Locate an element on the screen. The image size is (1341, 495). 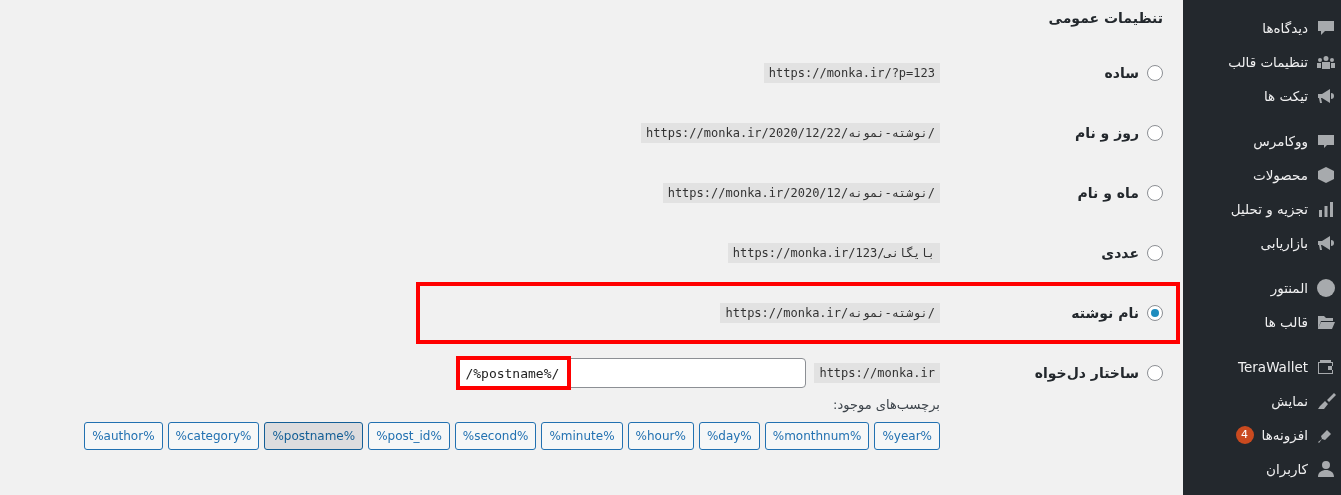
menu-item: المنتور is located at coordinates (1289, 288).